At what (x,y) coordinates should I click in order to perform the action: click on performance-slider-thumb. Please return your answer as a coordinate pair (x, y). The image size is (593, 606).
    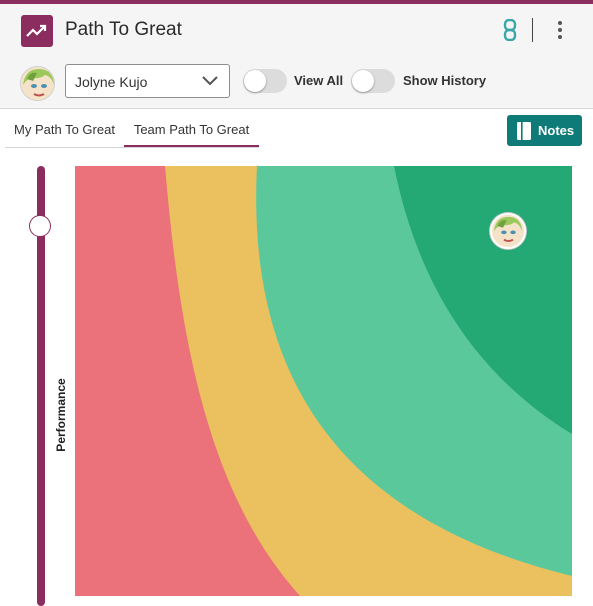
    Looking at the image, I should click on (40, 226).